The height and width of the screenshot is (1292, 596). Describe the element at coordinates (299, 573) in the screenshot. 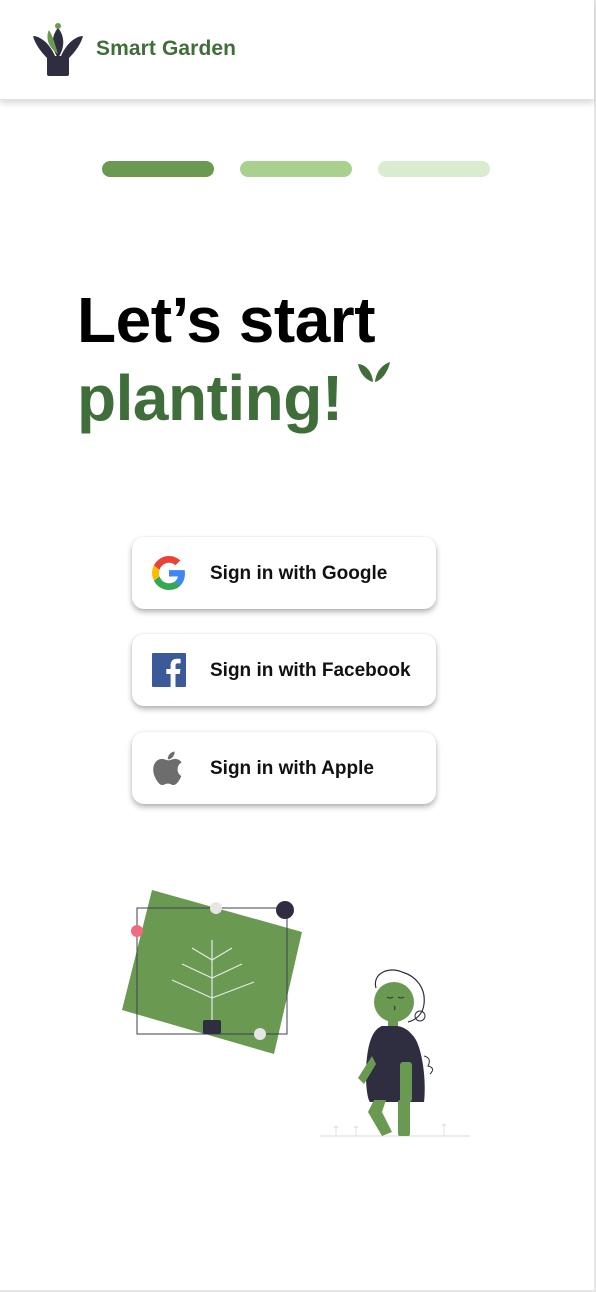

I see `sign-in-google-label: Sign in with Google` at that location.